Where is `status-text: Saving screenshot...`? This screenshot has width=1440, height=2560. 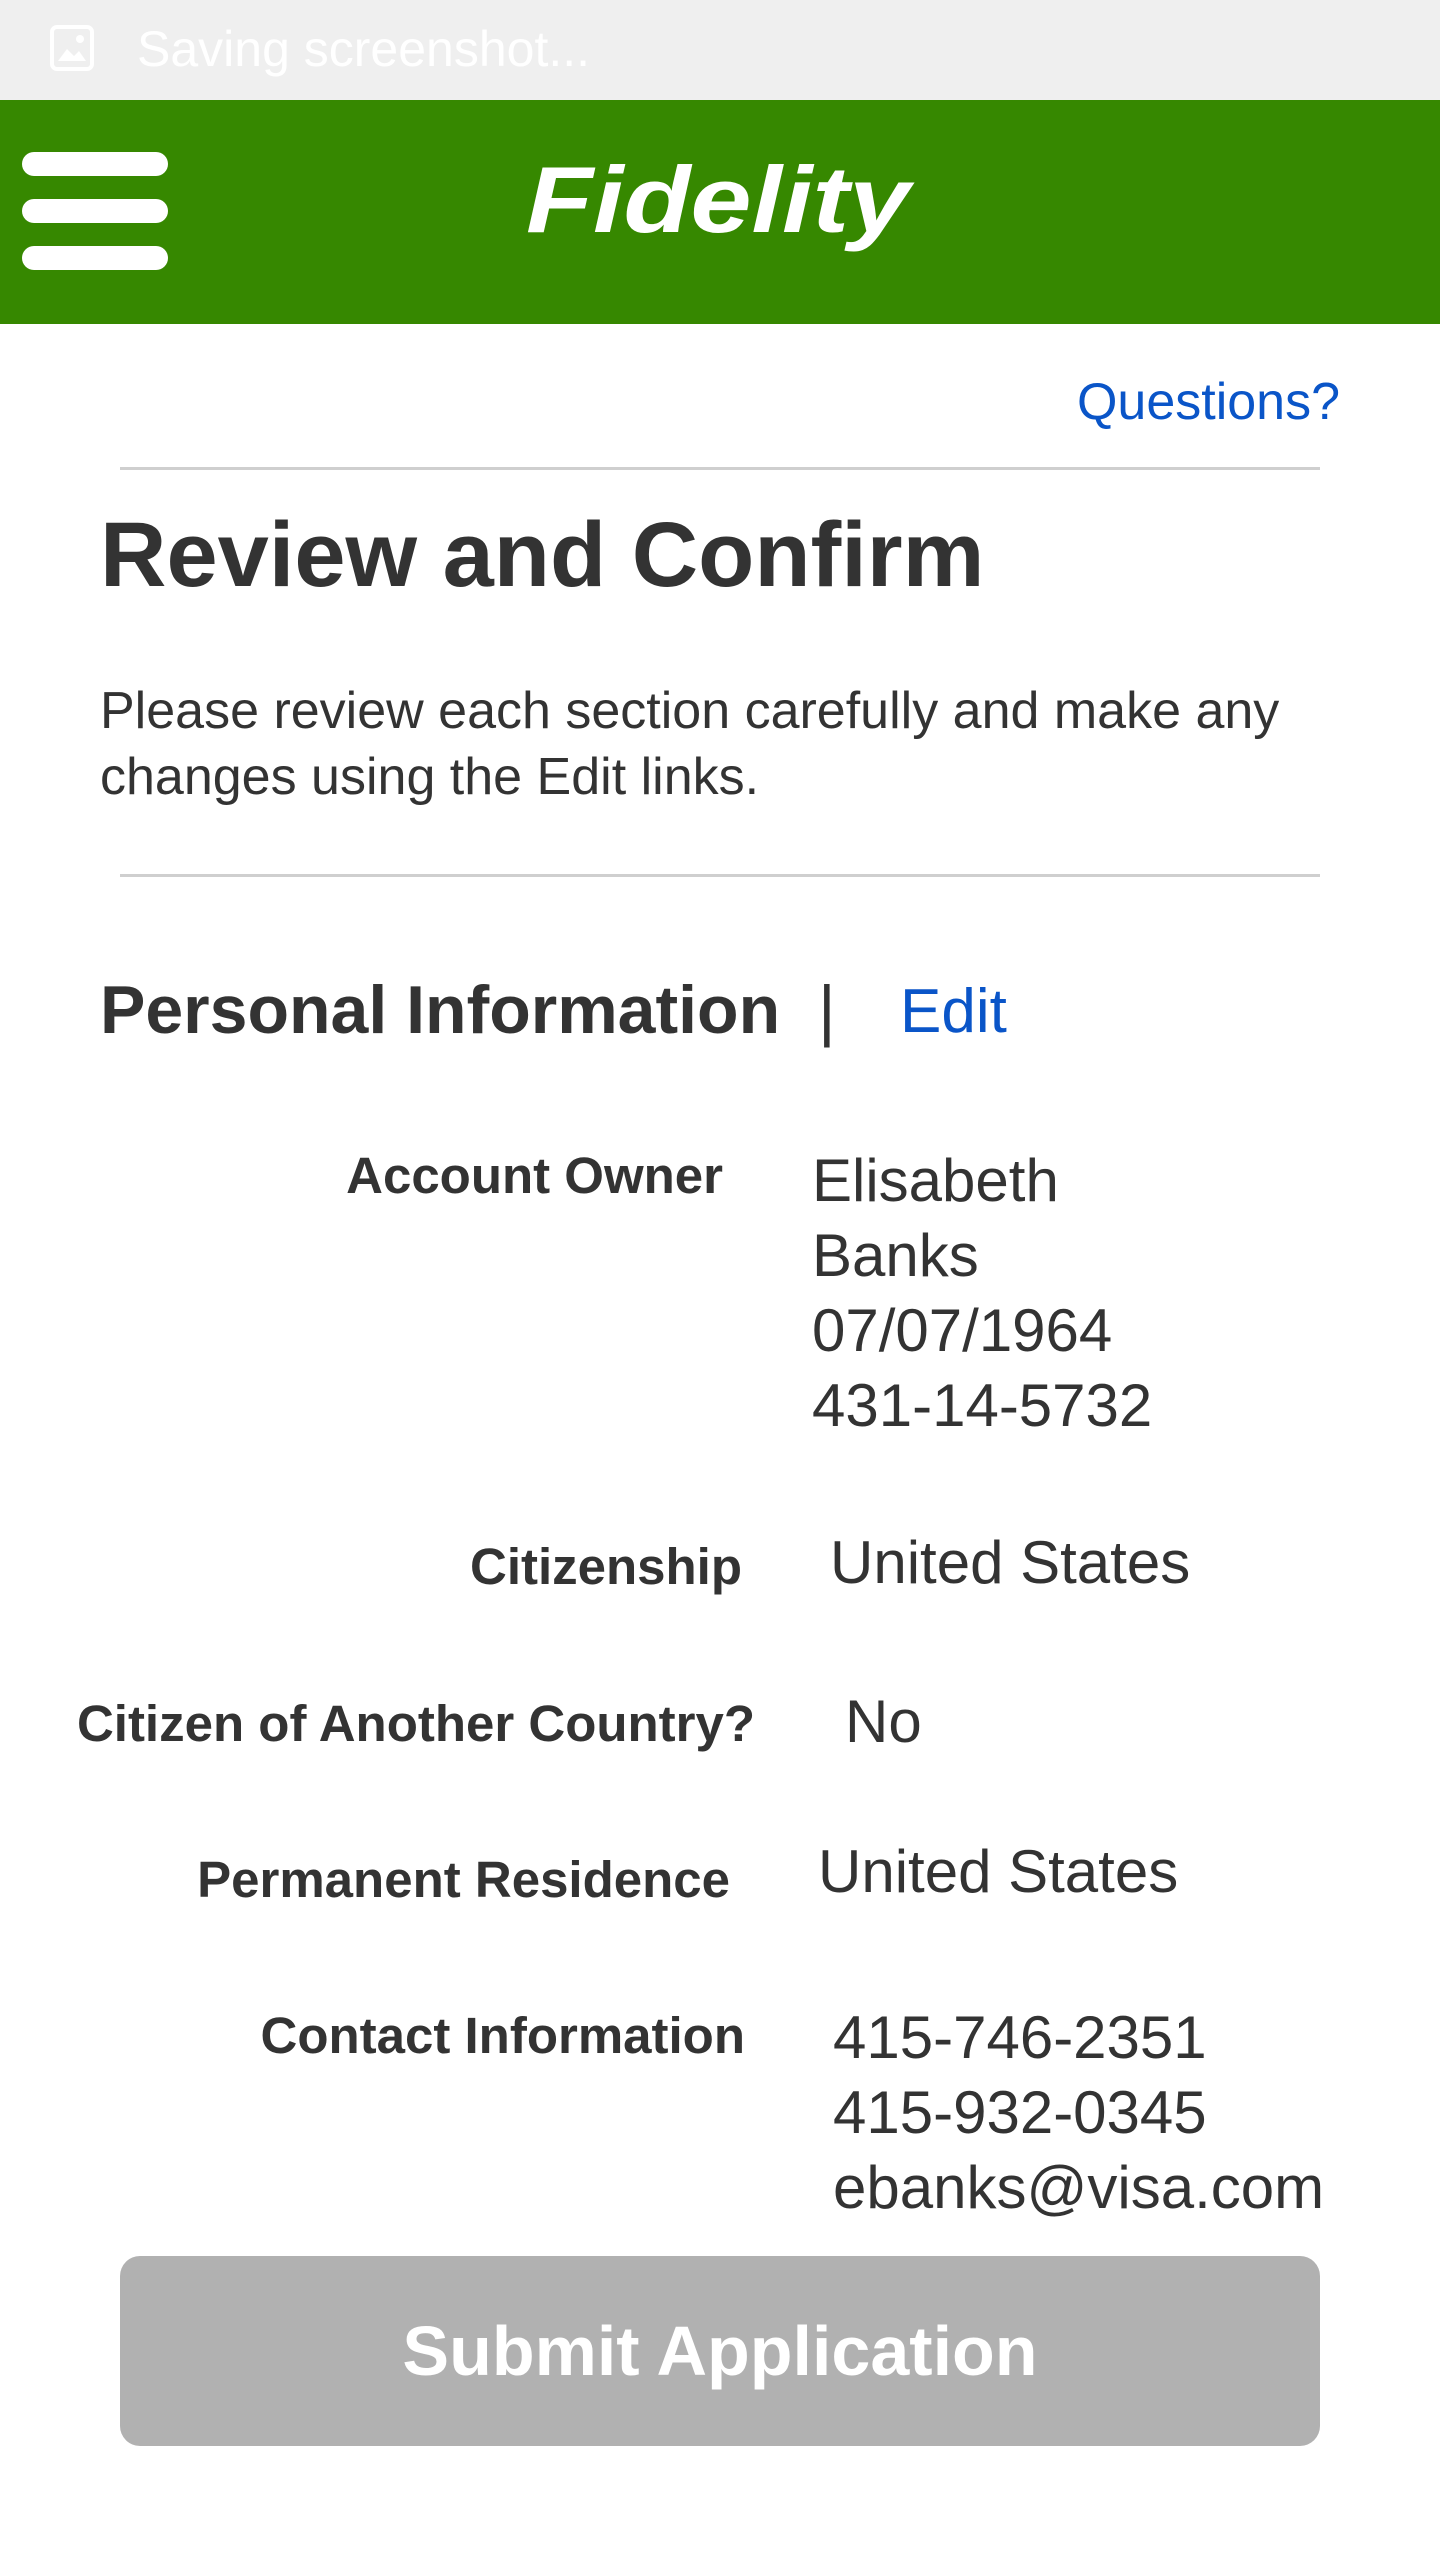
status-text: Saving screenshot... is located at coordinates (364, 49).